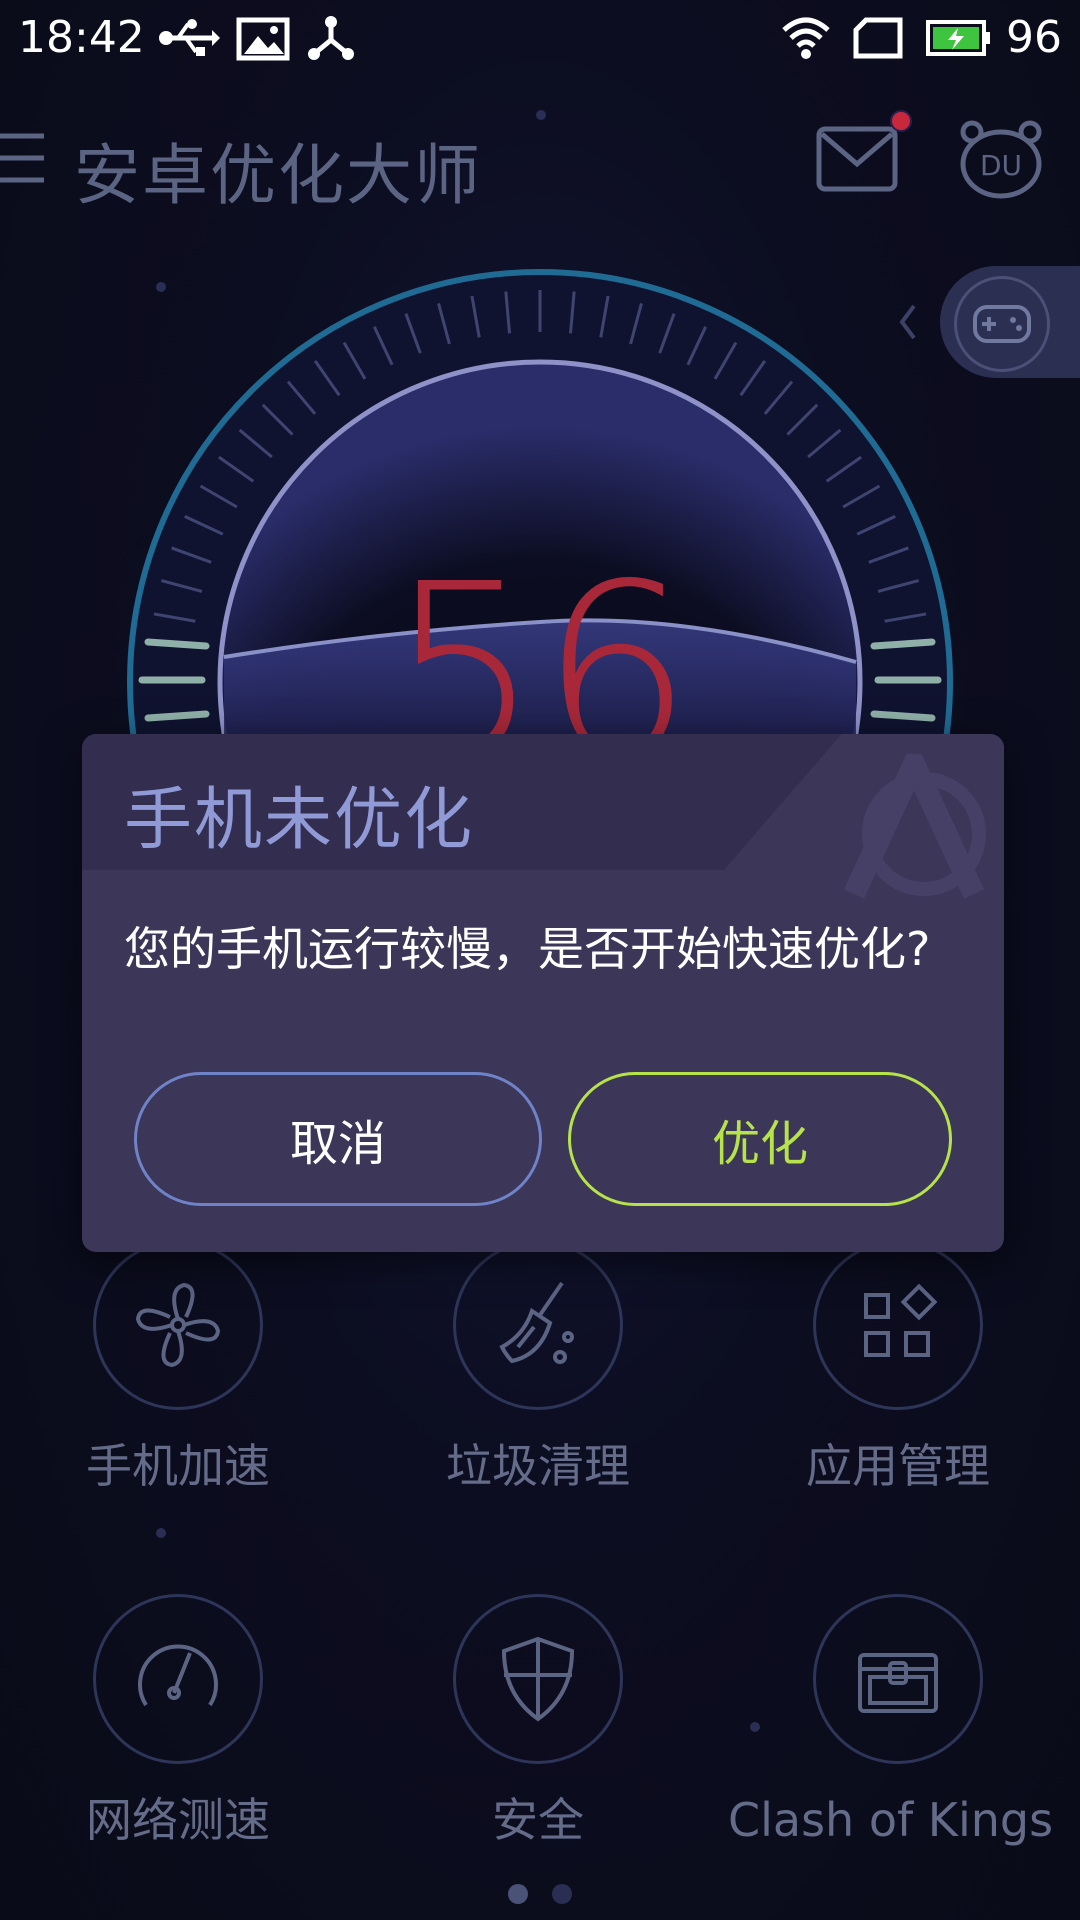 The width and height of the screenshot is (1080, 1920). Describe the element at coordinates (299, 820) in the screenshot. I see `dialog-title: 手机未优化` at that location.